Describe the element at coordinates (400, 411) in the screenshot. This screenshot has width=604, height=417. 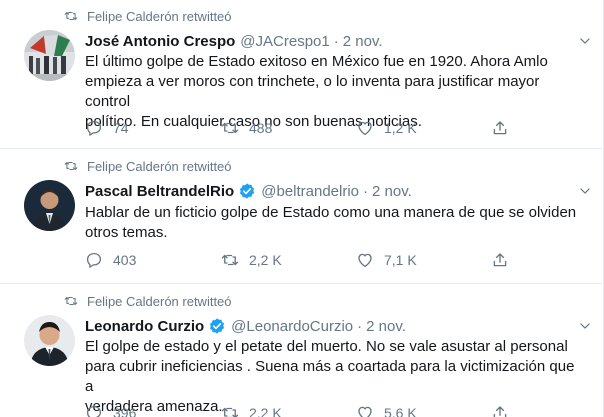
I see `like-count: 5,6 K` at that location.